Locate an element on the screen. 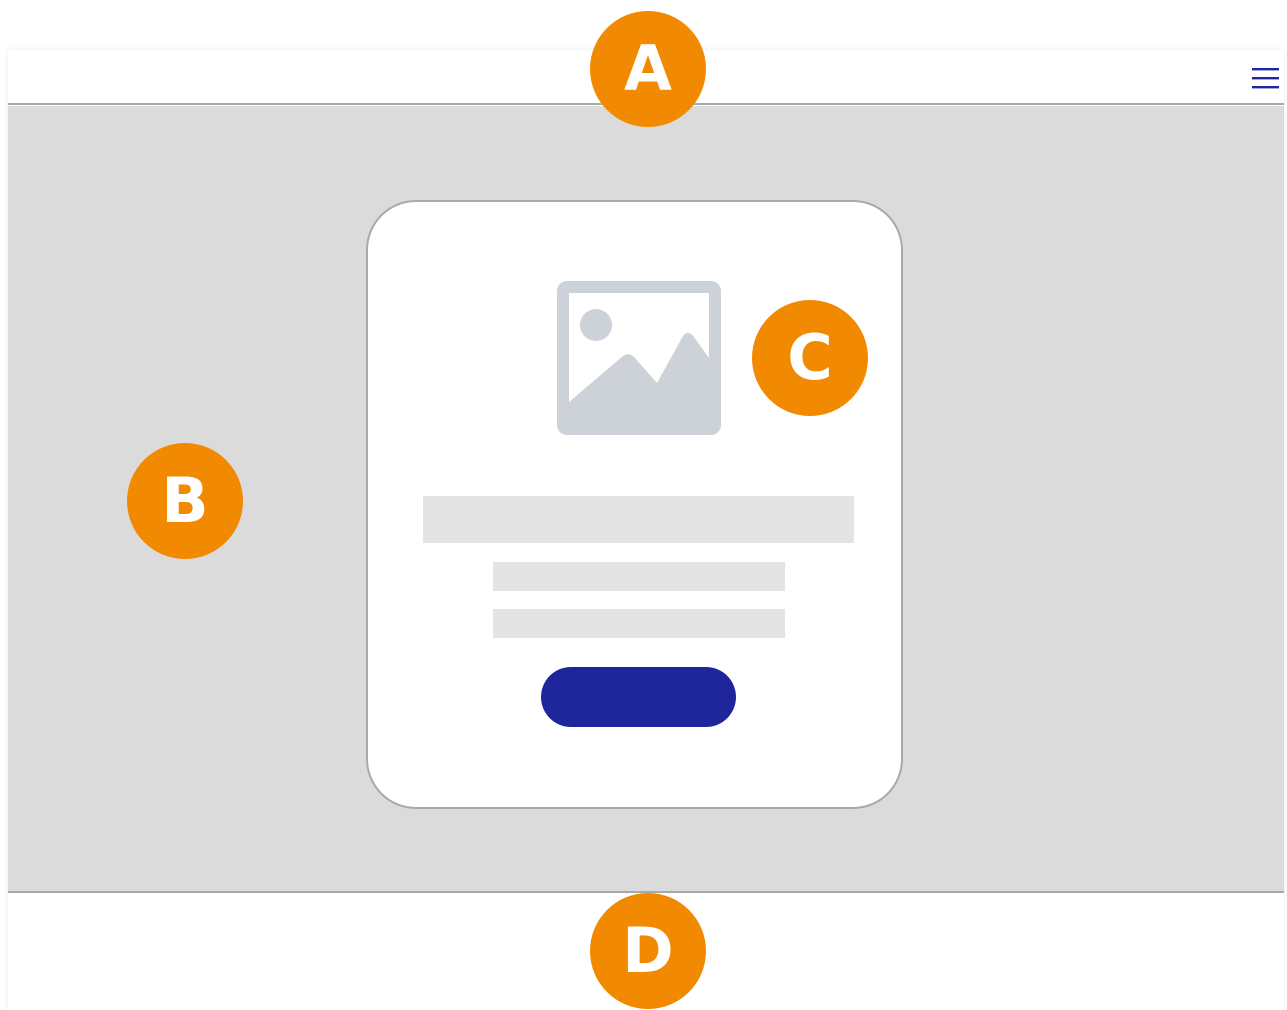  image-placeholder-icon is located at coordinates (639, 358).